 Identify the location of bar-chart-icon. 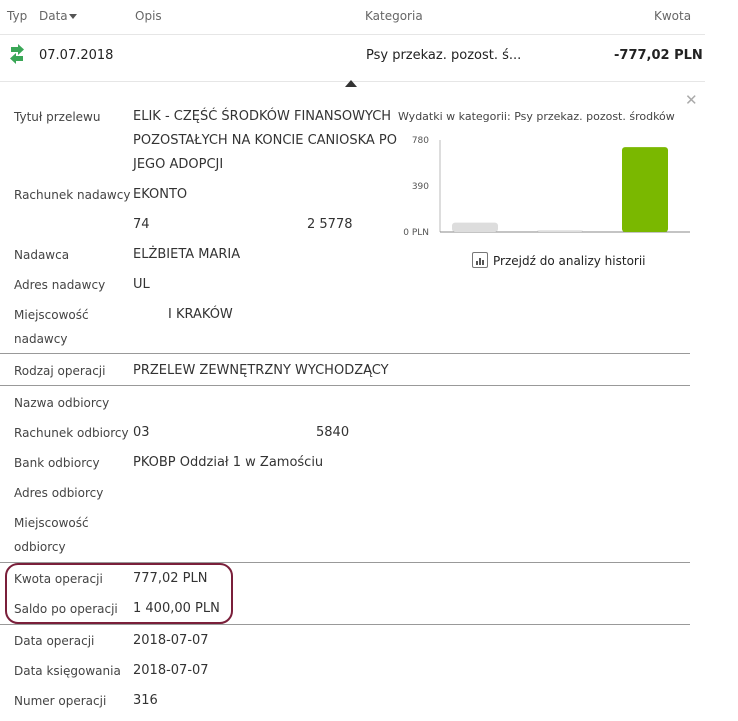
(480, 260).